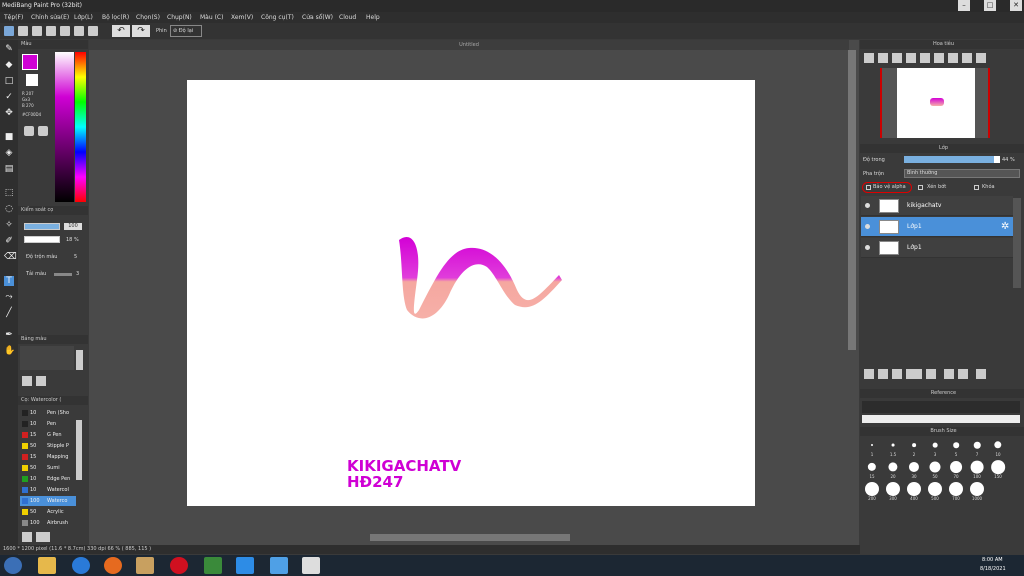  I want to click on brush-size-cell: 400, so click(914, 491).